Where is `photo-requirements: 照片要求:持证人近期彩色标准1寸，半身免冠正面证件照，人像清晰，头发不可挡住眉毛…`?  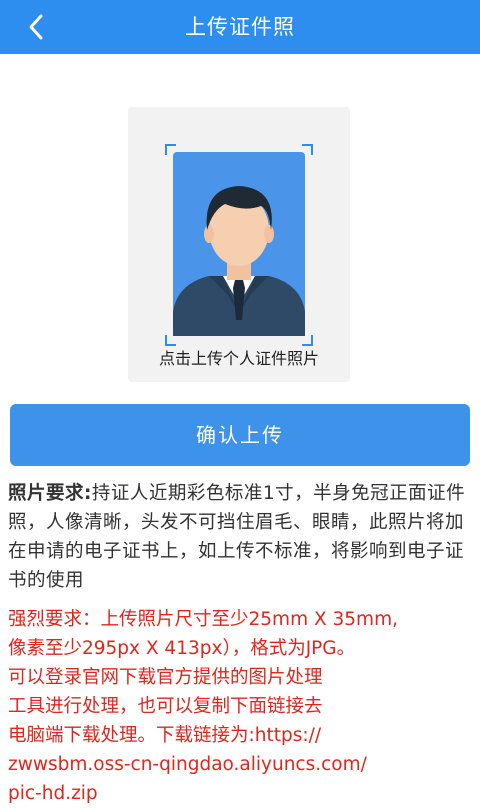
photo-requirements: 照片要求:持证人近期彩色标准1寸，半身免冠正面证件照，人像清晰，头发不可挡住眉毛… is located at coordinates (241, 537).